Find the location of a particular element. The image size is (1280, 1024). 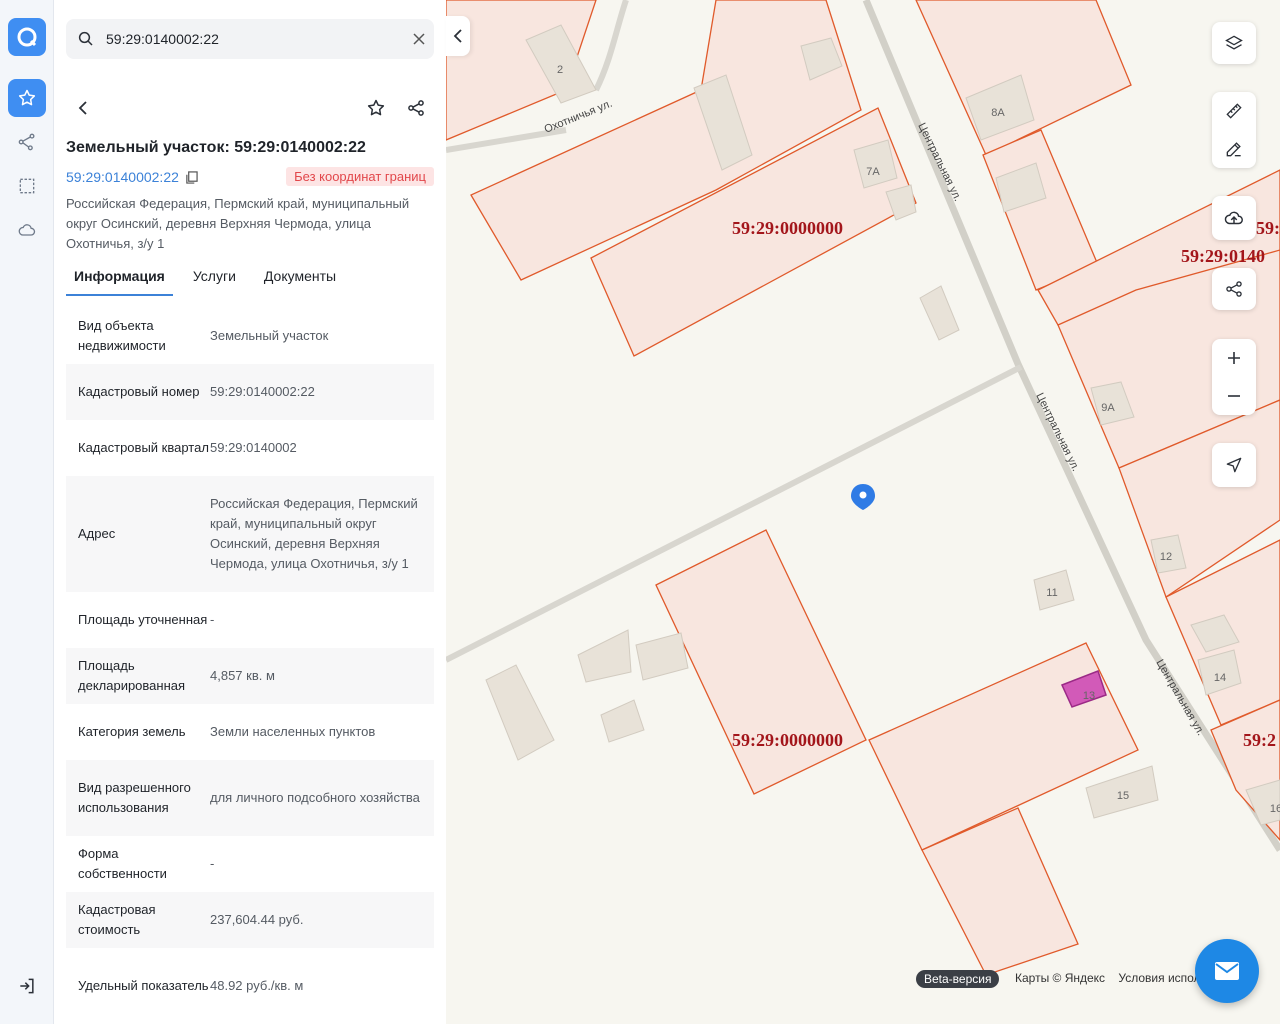

table-row: Площадь уточненная - is located at coordinates (250, 620).